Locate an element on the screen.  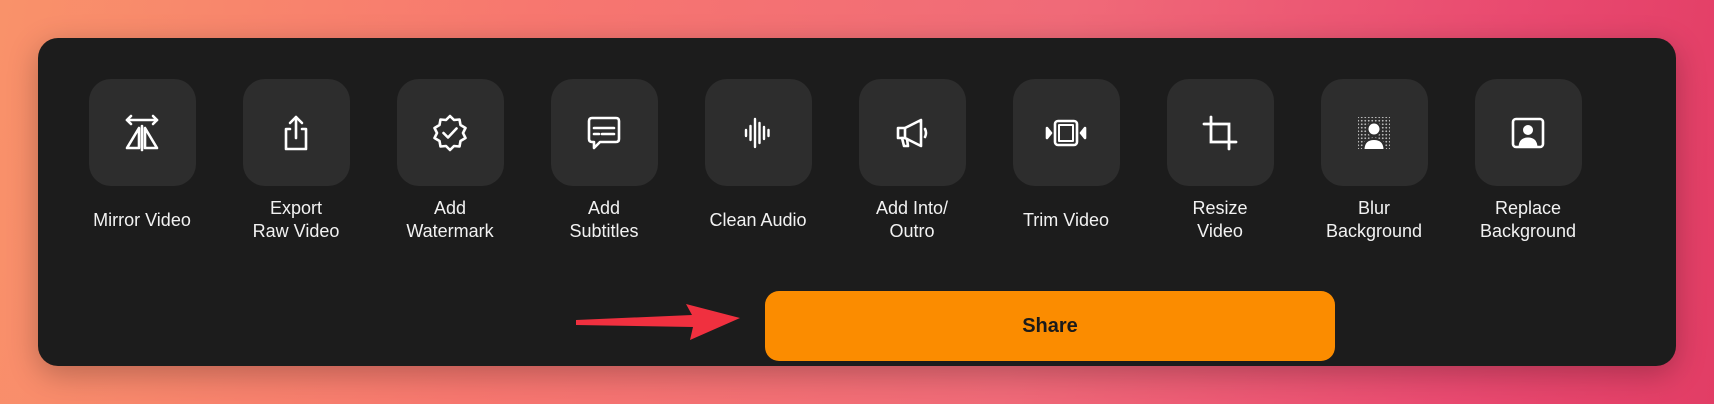
tool-label: Replace Background is located at coordinates (1528, 219).